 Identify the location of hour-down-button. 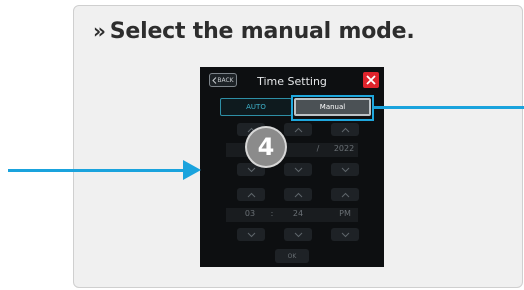
(251, 234).